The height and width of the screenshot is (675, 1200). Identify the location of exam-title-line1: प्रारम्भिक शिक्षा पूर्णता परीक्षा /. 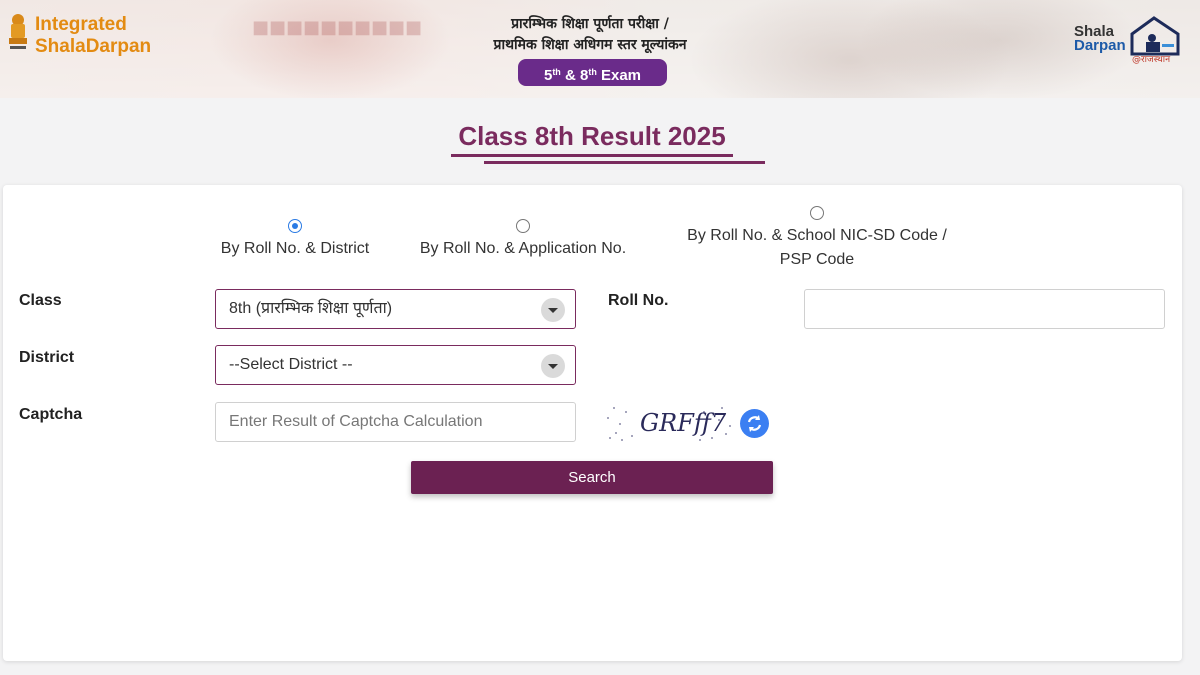
(590, 24).